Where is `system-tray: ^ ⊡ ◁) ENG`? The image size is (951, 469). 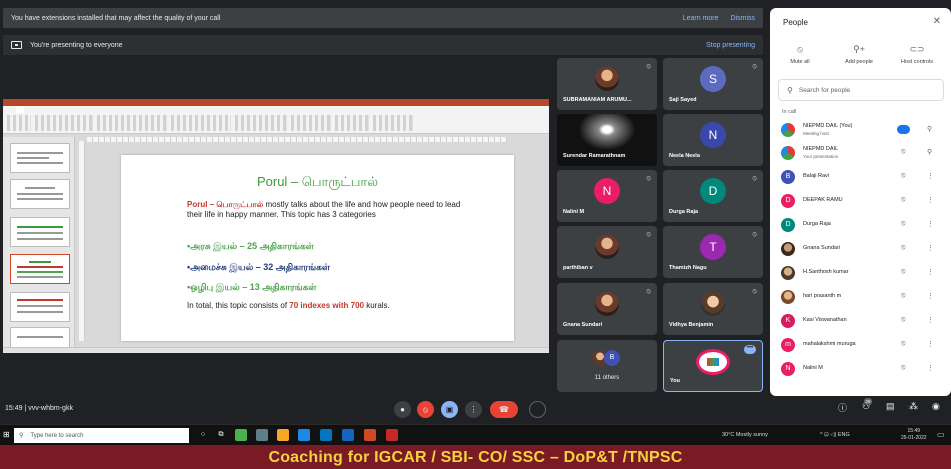
system-tray: ^ ⊡ ◁) ENG is located at coordinates (835, 435).